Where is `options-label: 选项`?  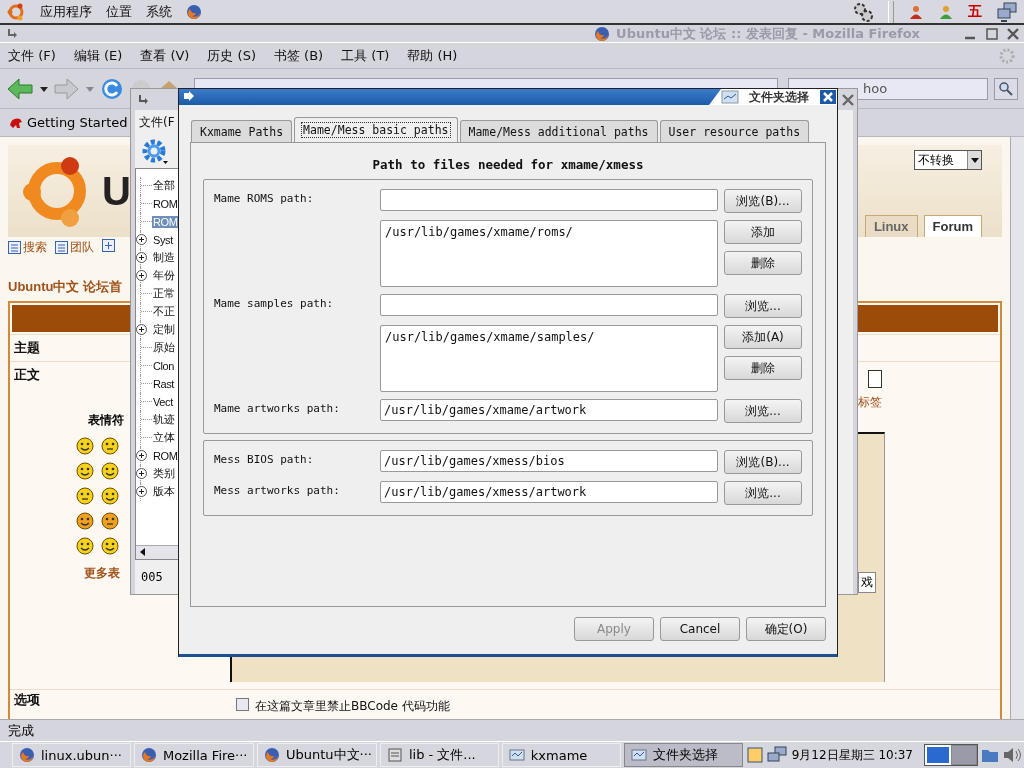
options-label: 选项 is located at coordinates (27, 700).